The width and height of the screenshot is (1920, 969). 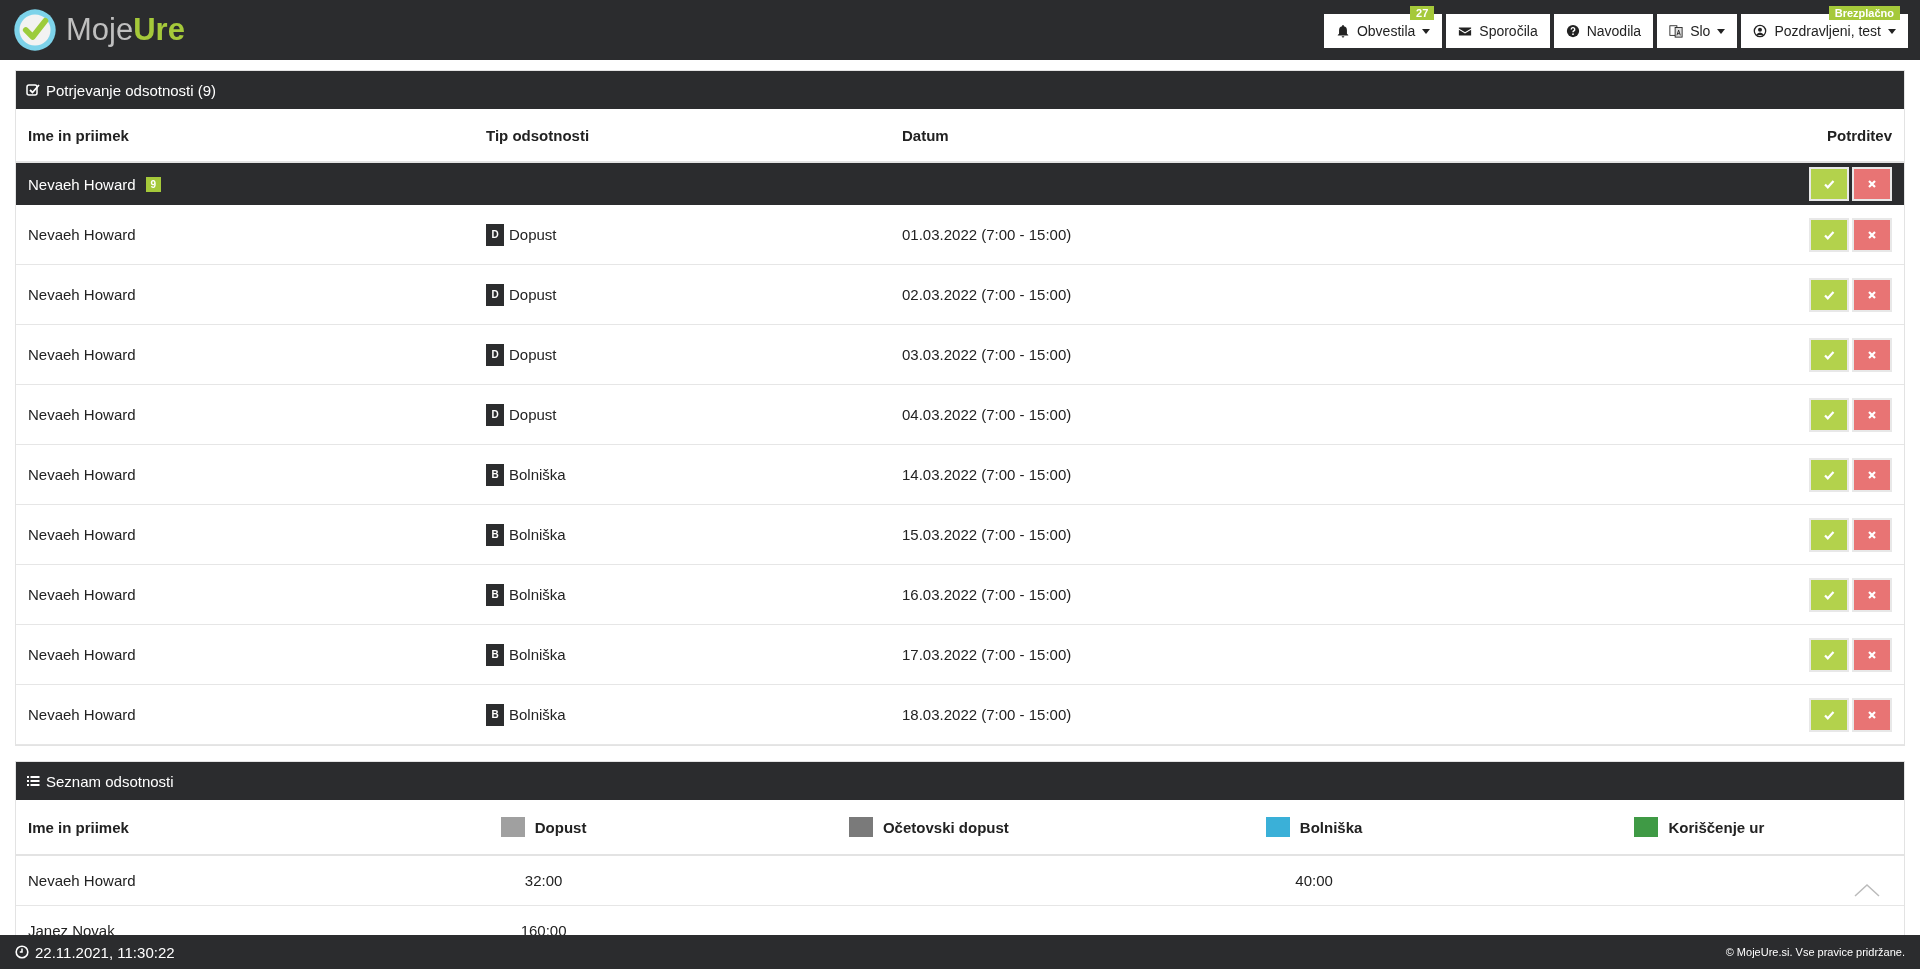 What do you see at coordinates (987, 654) in the screenshot?
I see `table-cell-text: 17.03.2022 (7:00 - 15:00)` at bounding box center [987, 654].